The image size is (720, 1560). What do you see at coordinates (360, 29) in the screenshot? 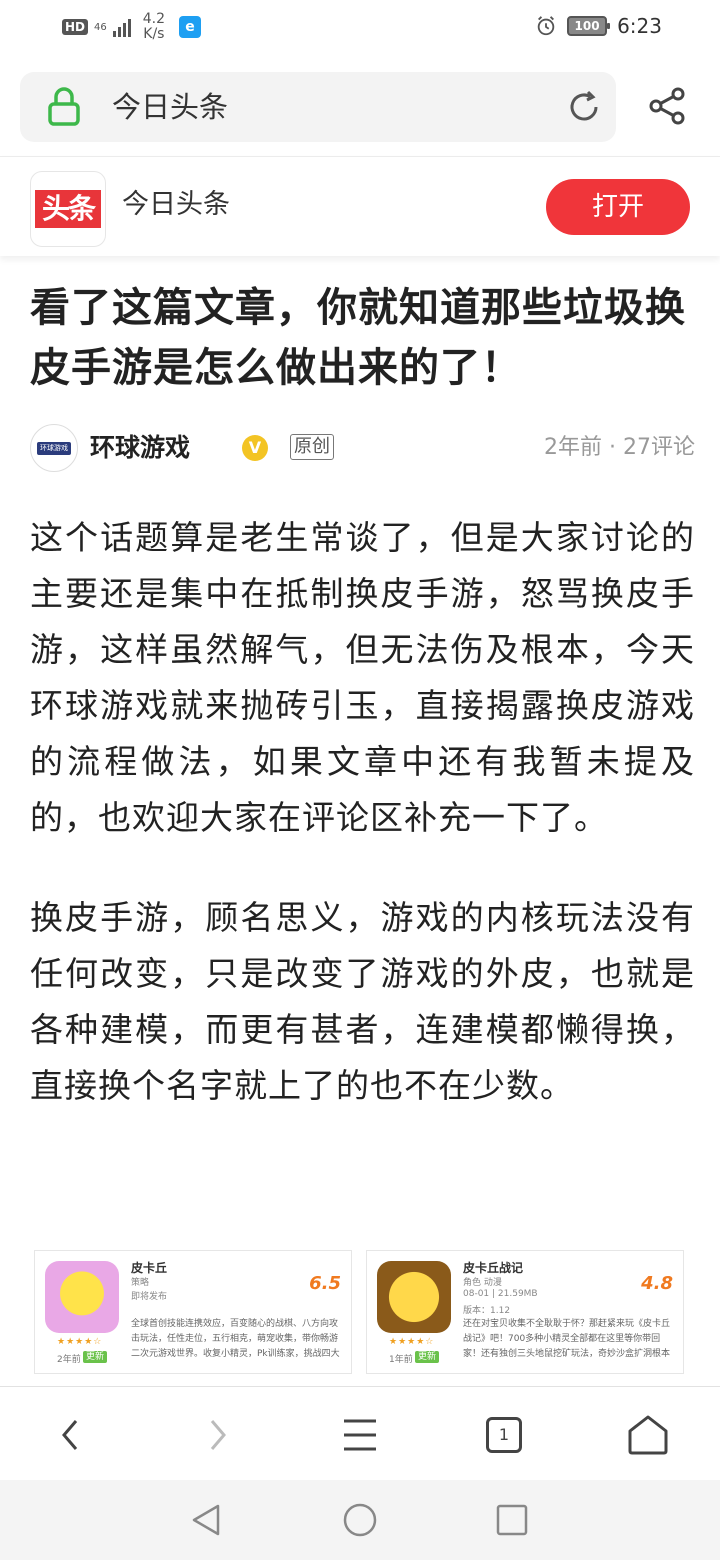
I see `status-bar: HD 46 4.2 K/s e 100 6:23` at bounding box center [360, 29].